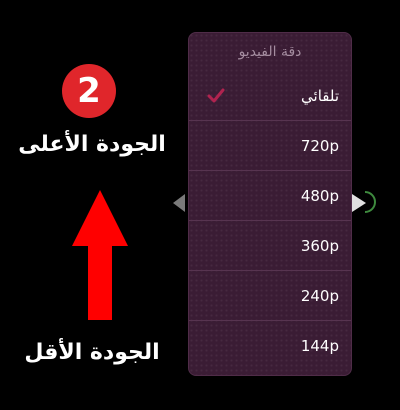  Describe the element at coordinates (89, 91) in the screenshot. I see `step-number-badge: 2` at that location.